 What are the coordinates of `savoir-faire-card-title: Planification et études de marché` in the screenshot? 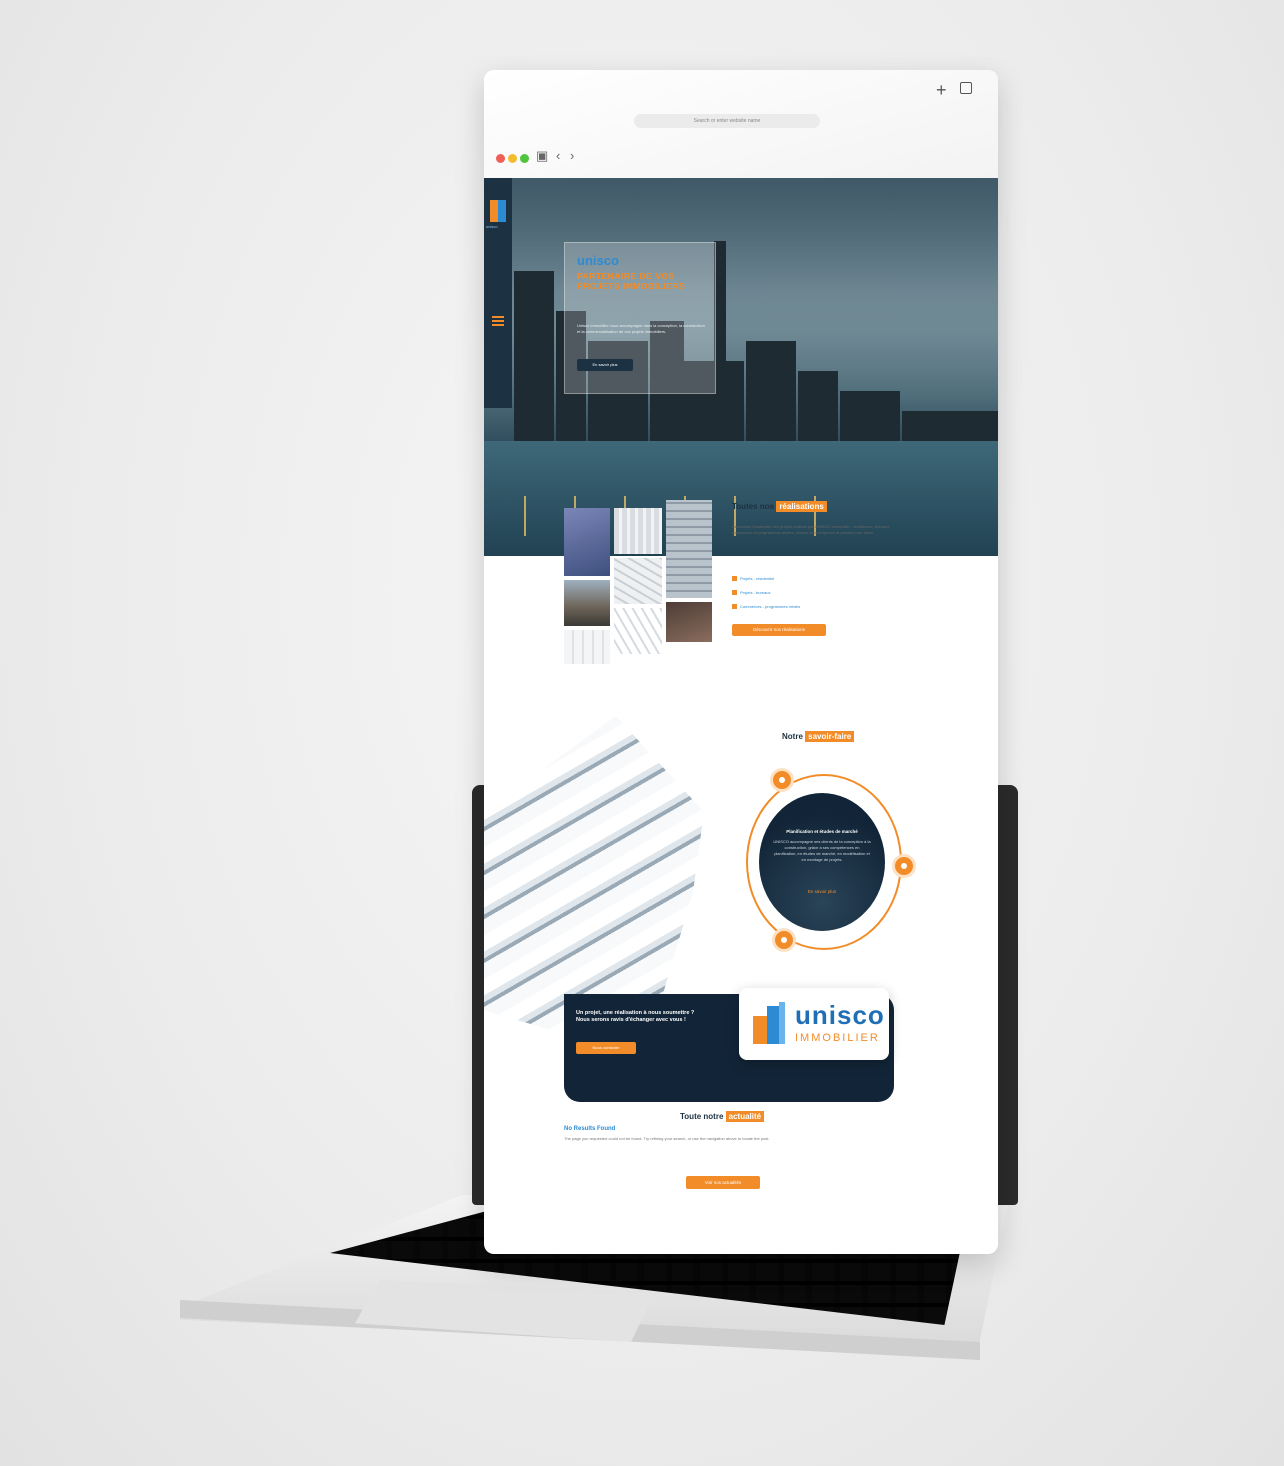 It's located at (822, 831).